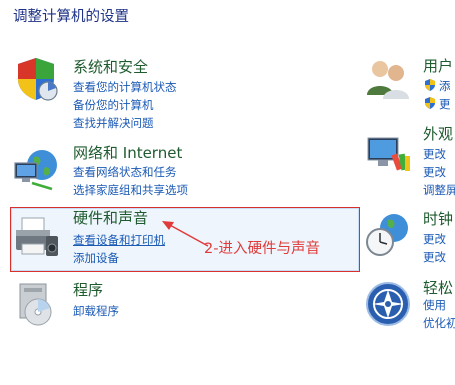 The height and width of the screenshot is (385, 455). I want to click on backup-computer-link: 备份您的计算机, so click(113, 105).